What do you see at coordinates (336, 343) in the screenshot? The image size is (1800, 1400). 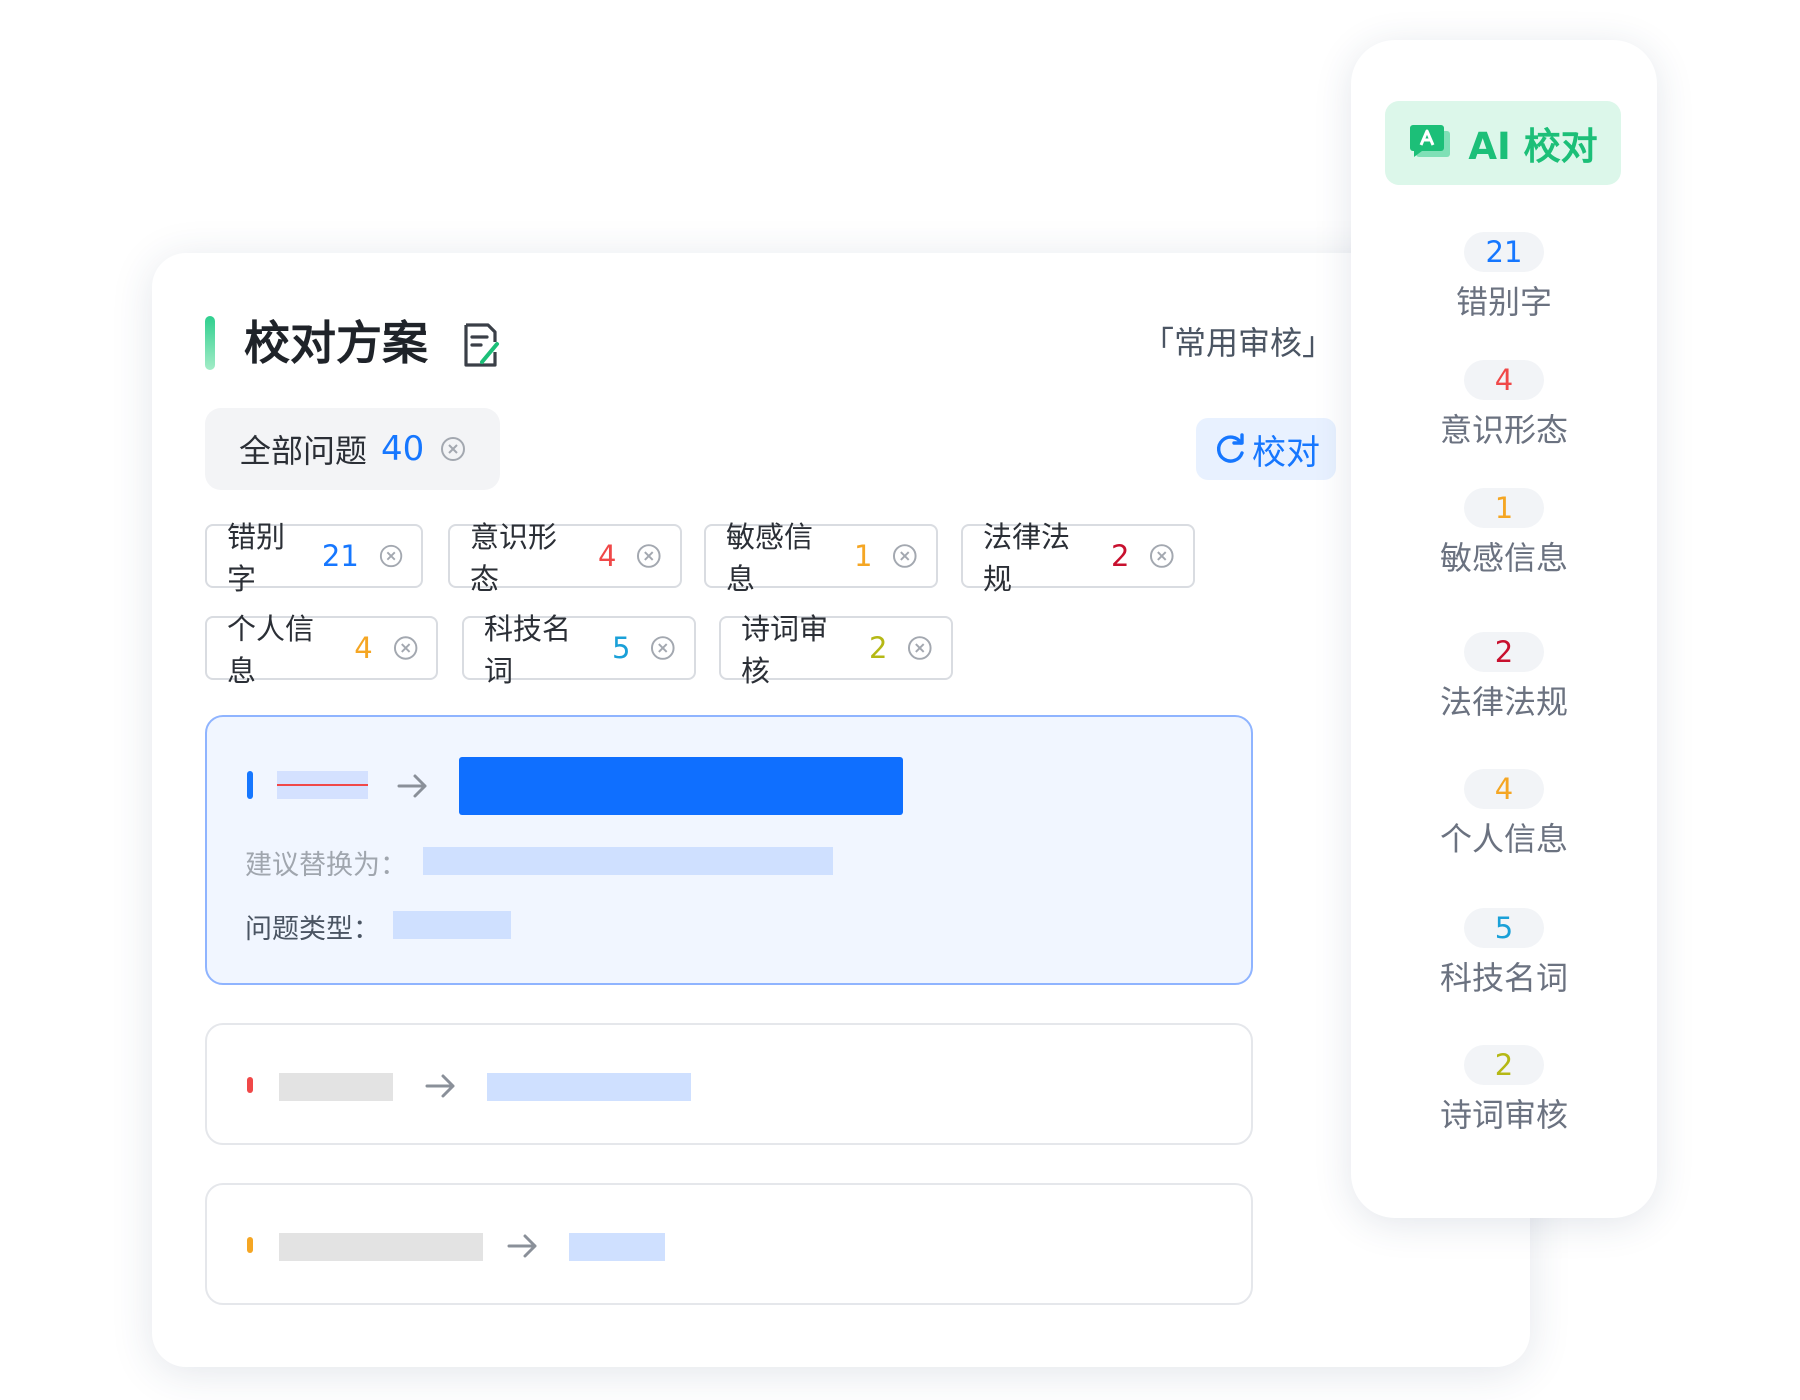 I see `panel-title: 校对方案` at bounding box center [336, 343].